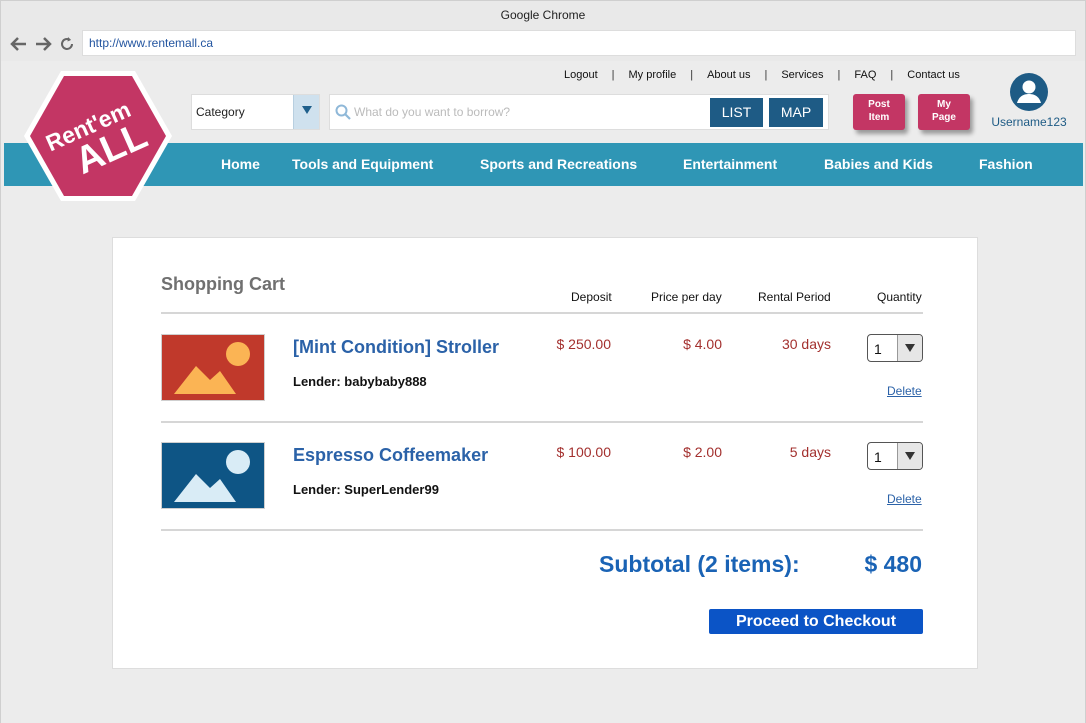  I want to click on menu-item-sports: Sports and Recreations, so click(558, 164).